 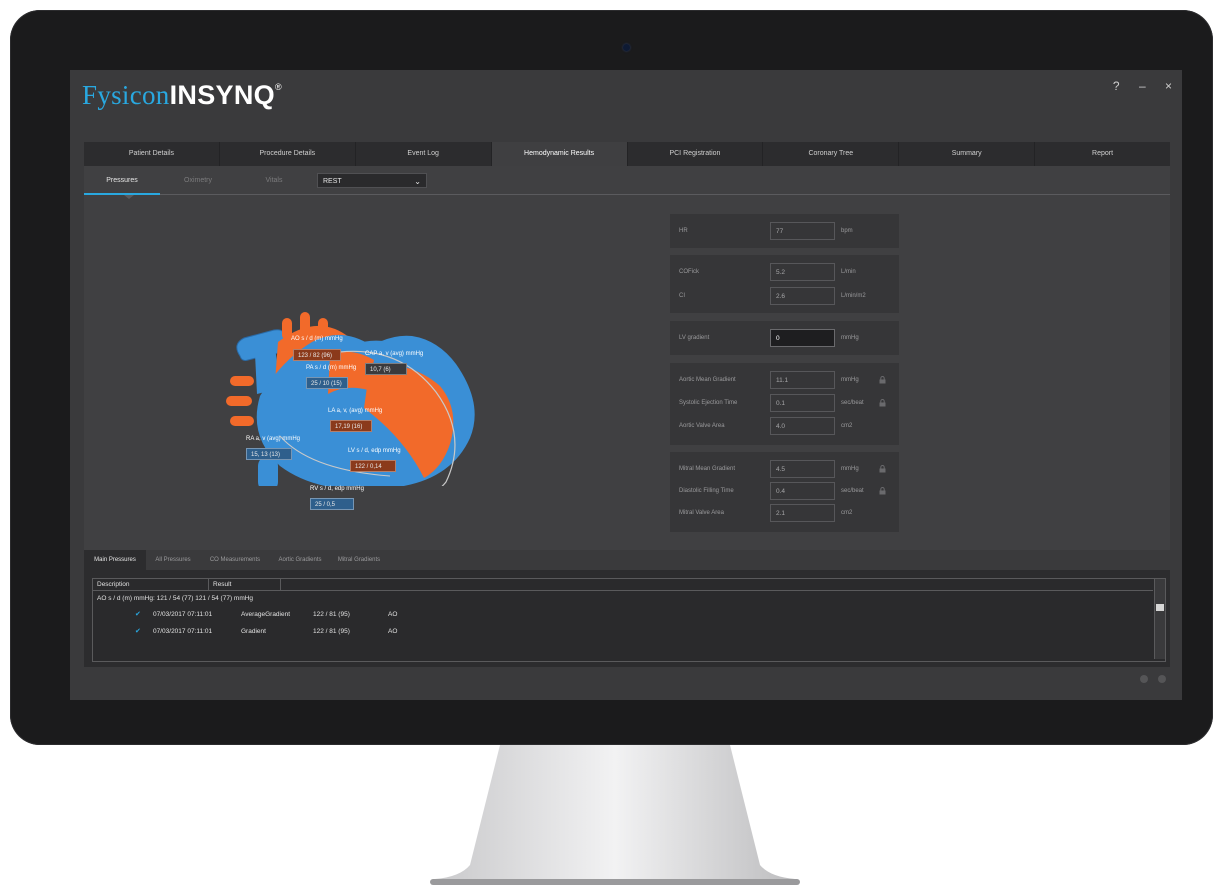 I want to click on cofick-field: 5.2, so click(x=802, y=272).